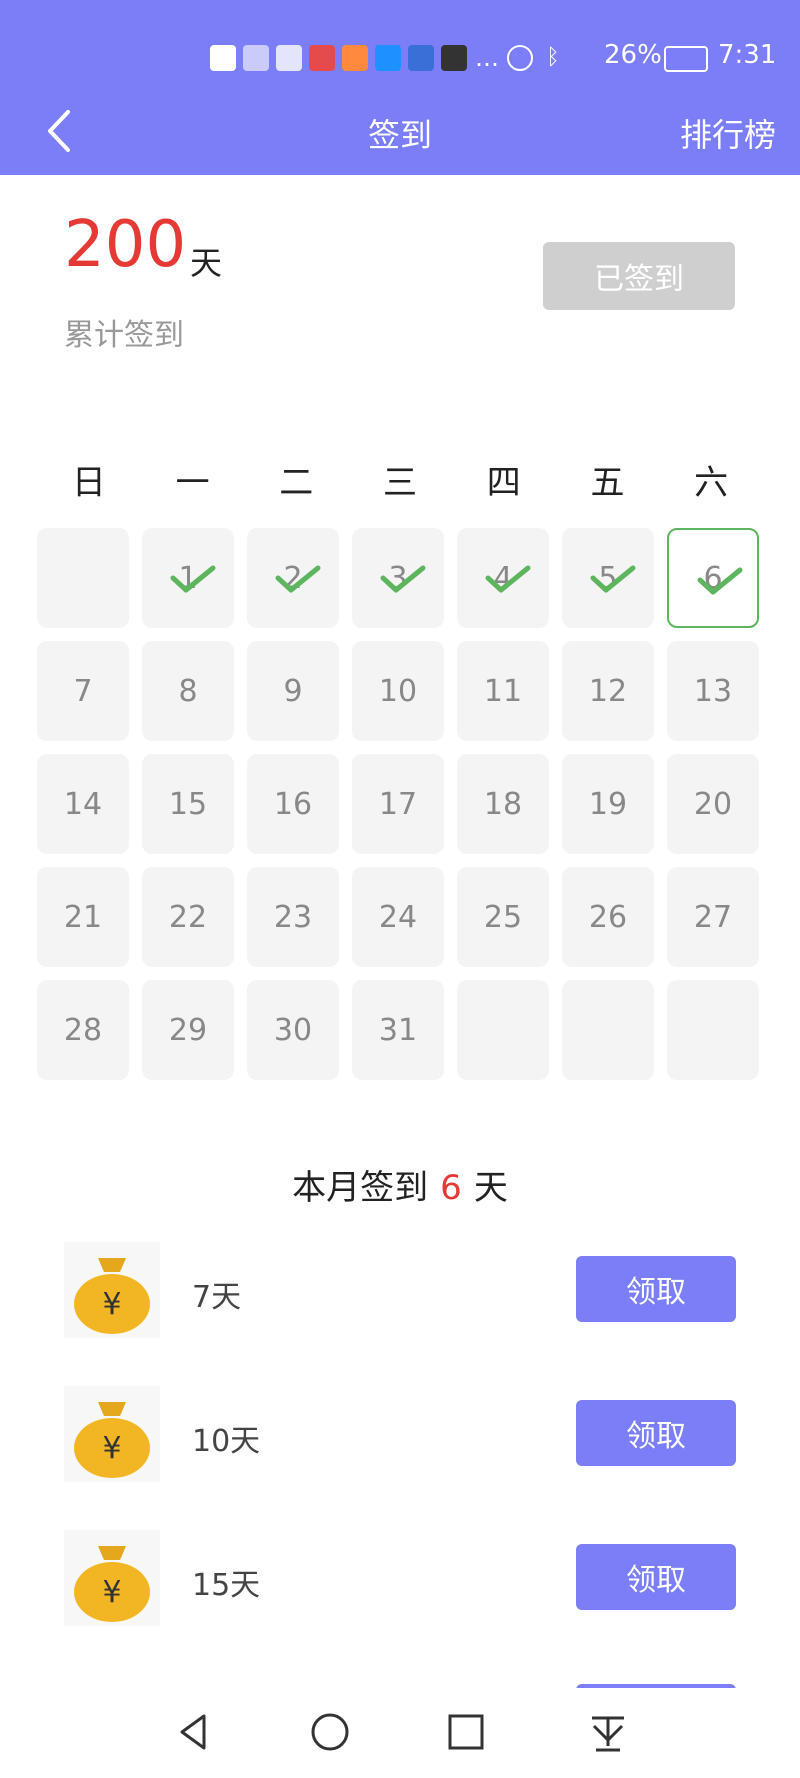 This screenshot has height=1778, width=800. I want to click on nav-dropdown-icon, so click(608, 1732).